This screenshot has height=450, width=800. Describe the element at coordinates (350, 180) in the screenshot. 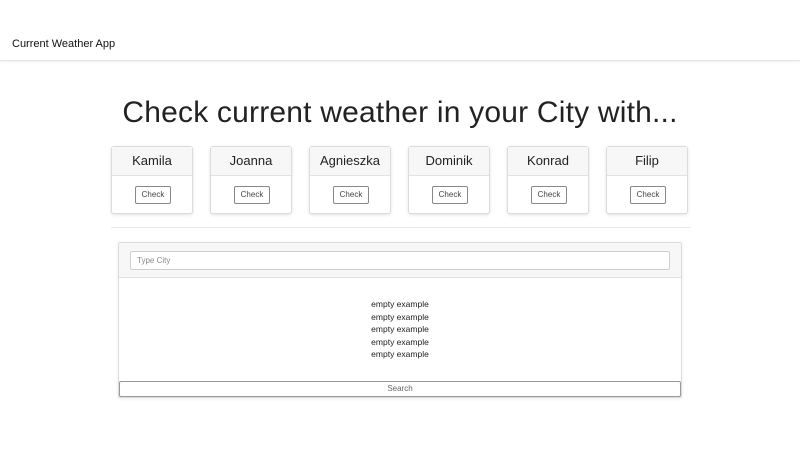

I see `person-card-agnieszka: Agnieszka Check` at that location.